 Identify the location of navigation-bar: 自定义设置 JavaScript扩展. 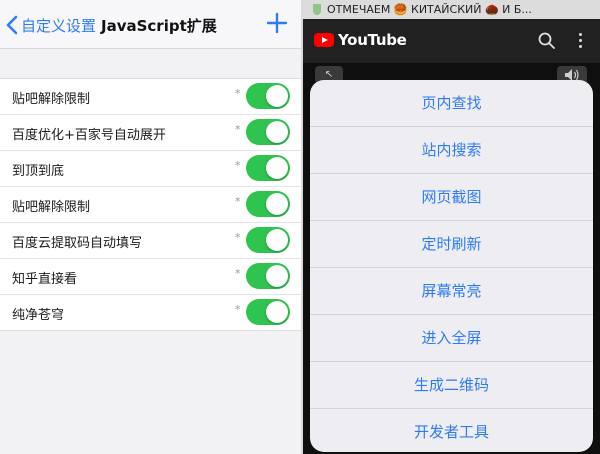
(150, 24).